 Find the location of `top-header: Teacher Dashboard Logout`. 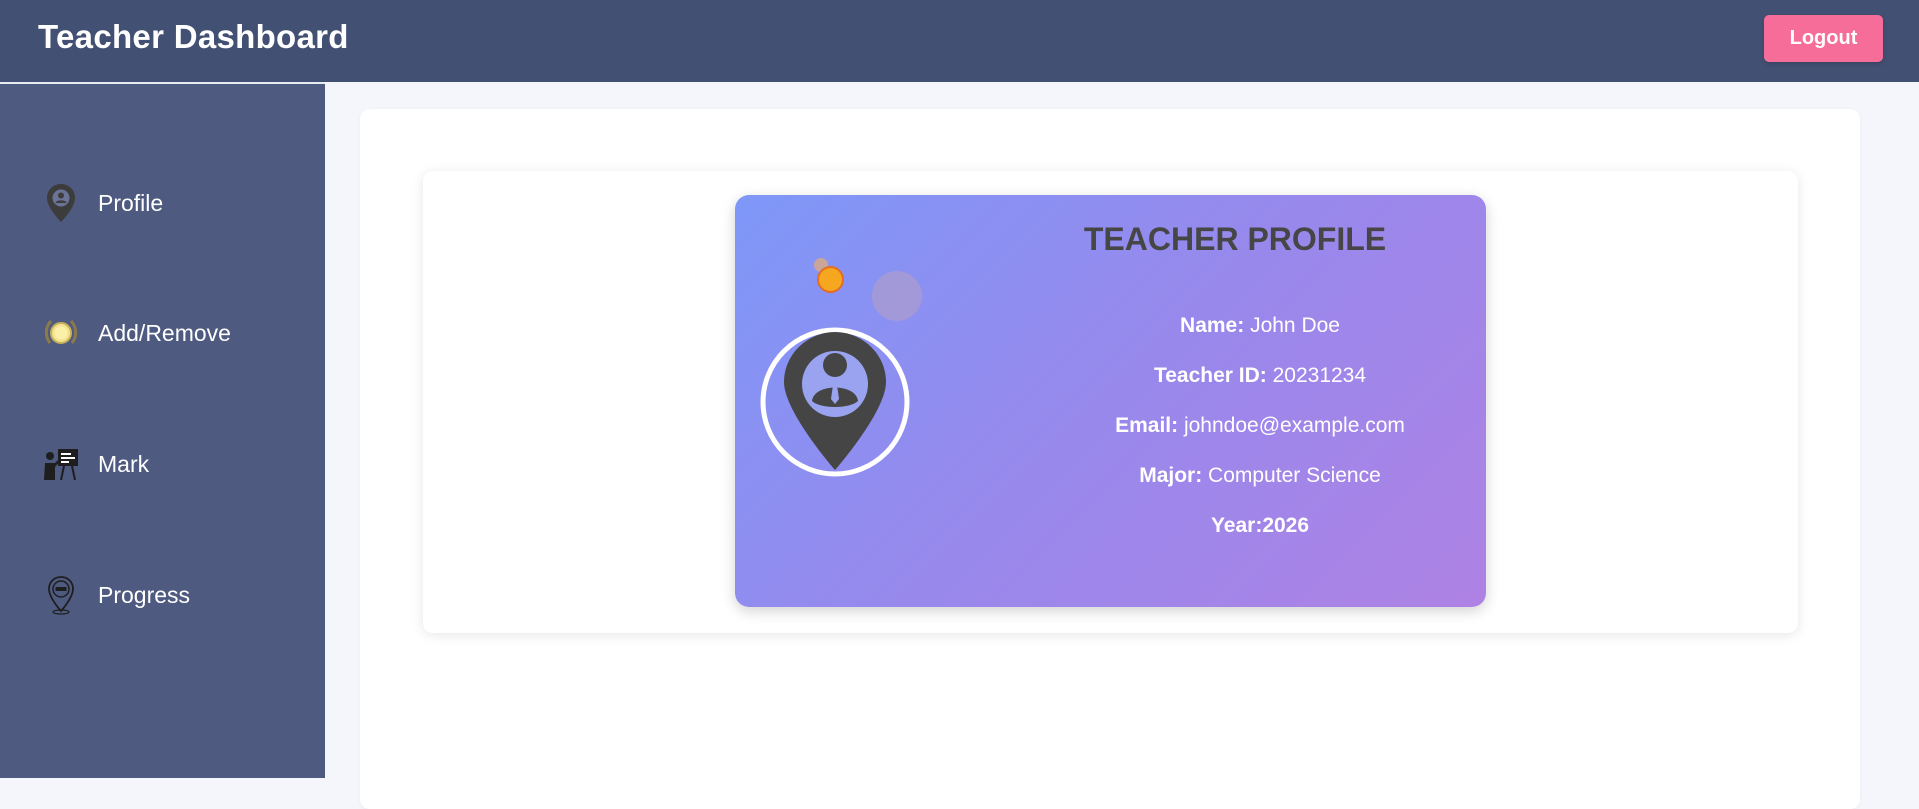

top-header: Teacher Dashboard Logout is located at coordinates (959, 41).